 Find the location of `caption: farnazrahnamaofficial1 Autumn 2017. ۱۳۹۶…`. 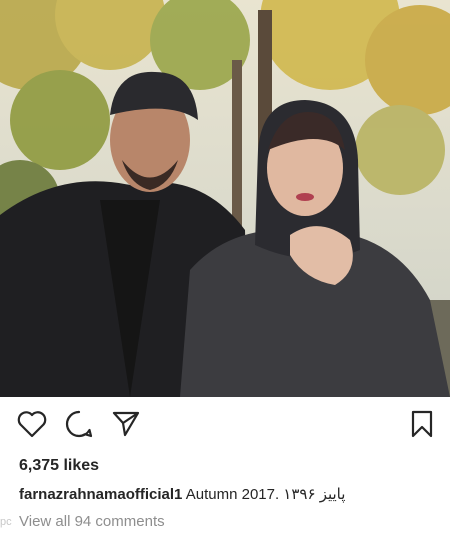

caption: farnazrahnamaofficial1 Autumn 2017. ۱۳۹۶… is located at coordinates (182, 494).